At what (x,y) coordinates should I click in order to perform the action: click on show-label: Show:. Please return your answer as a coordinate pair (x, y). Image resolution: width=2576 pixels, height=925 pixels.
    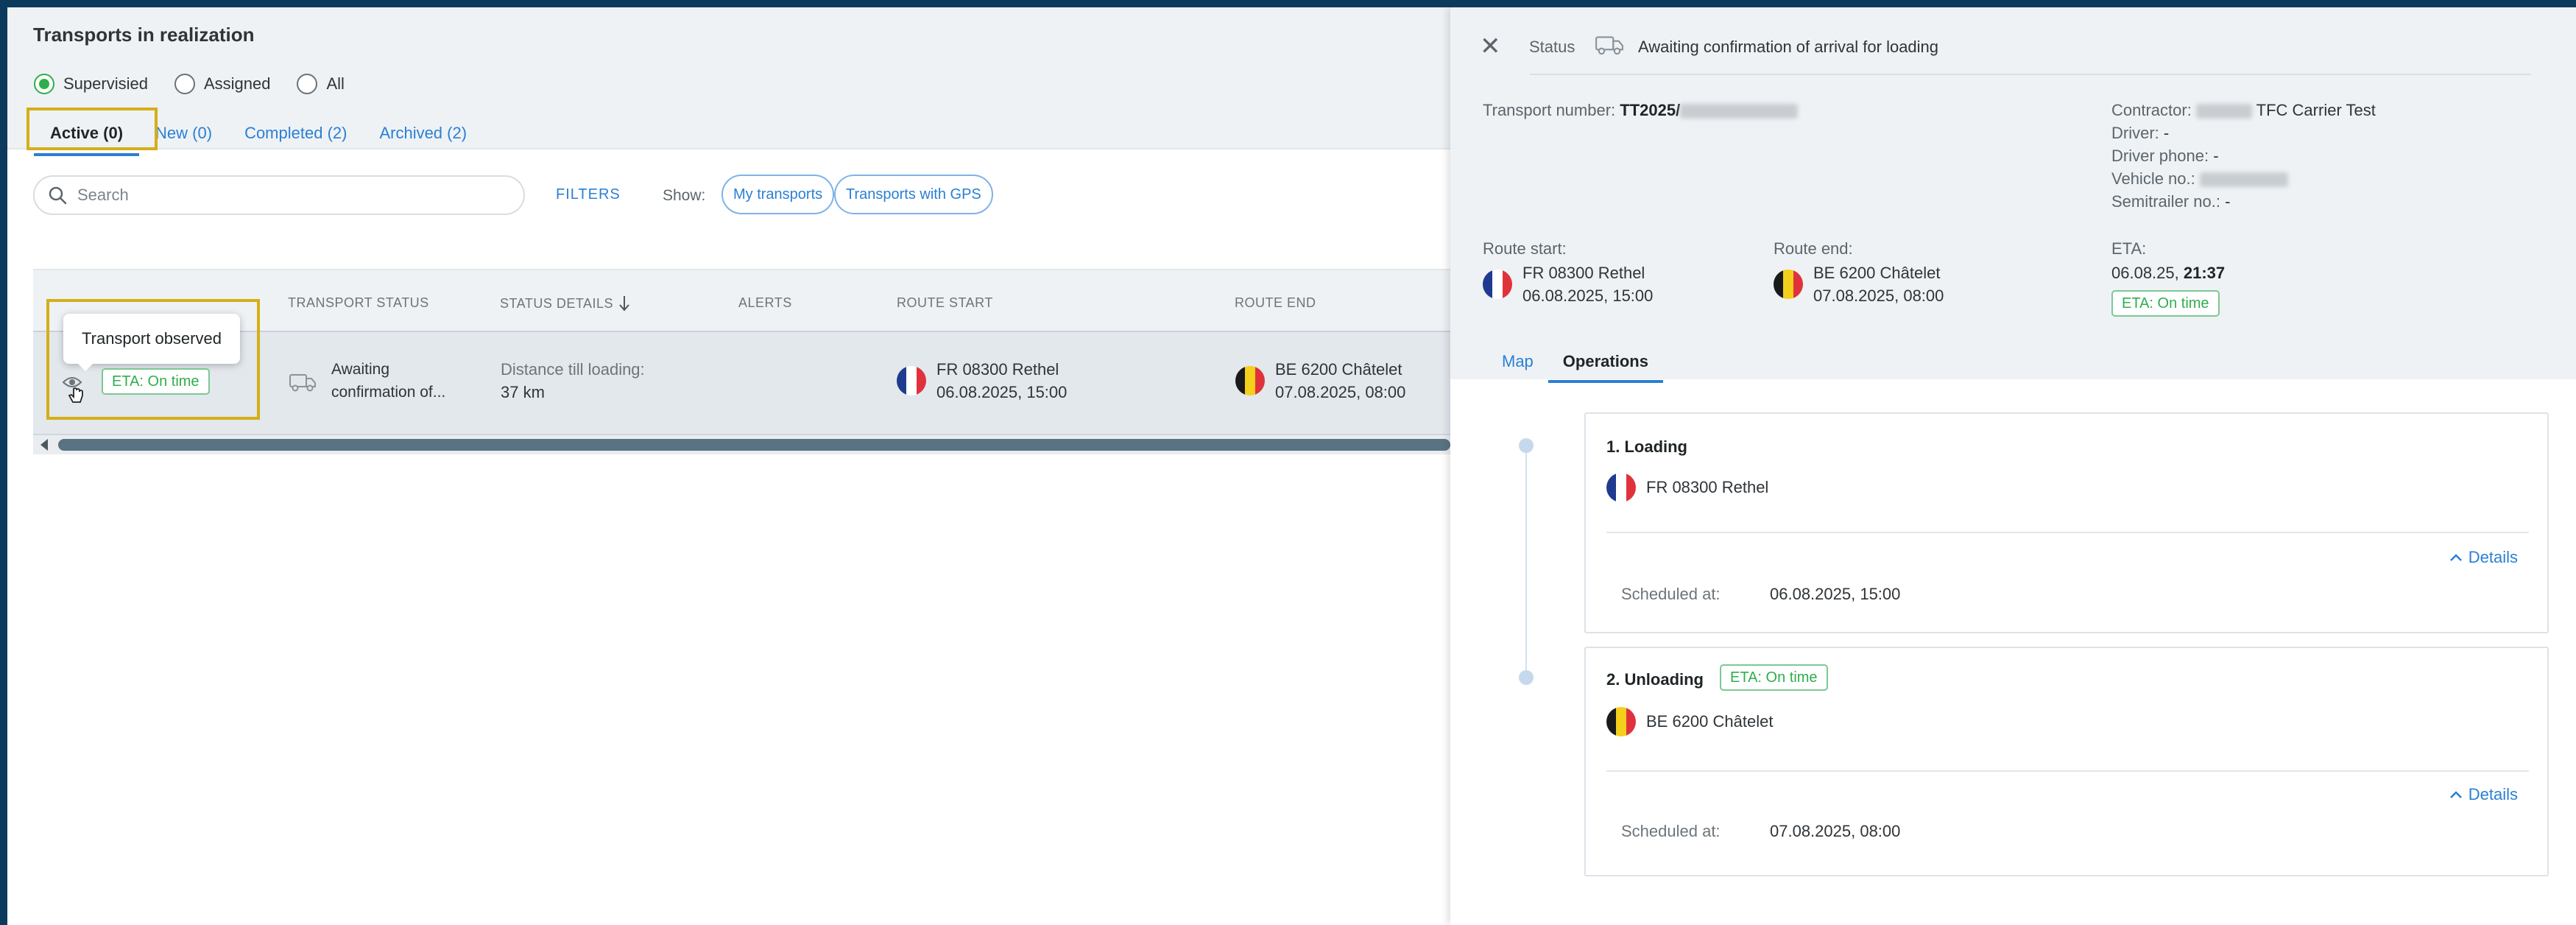
    Looking at the image, I should click on (684, 195).